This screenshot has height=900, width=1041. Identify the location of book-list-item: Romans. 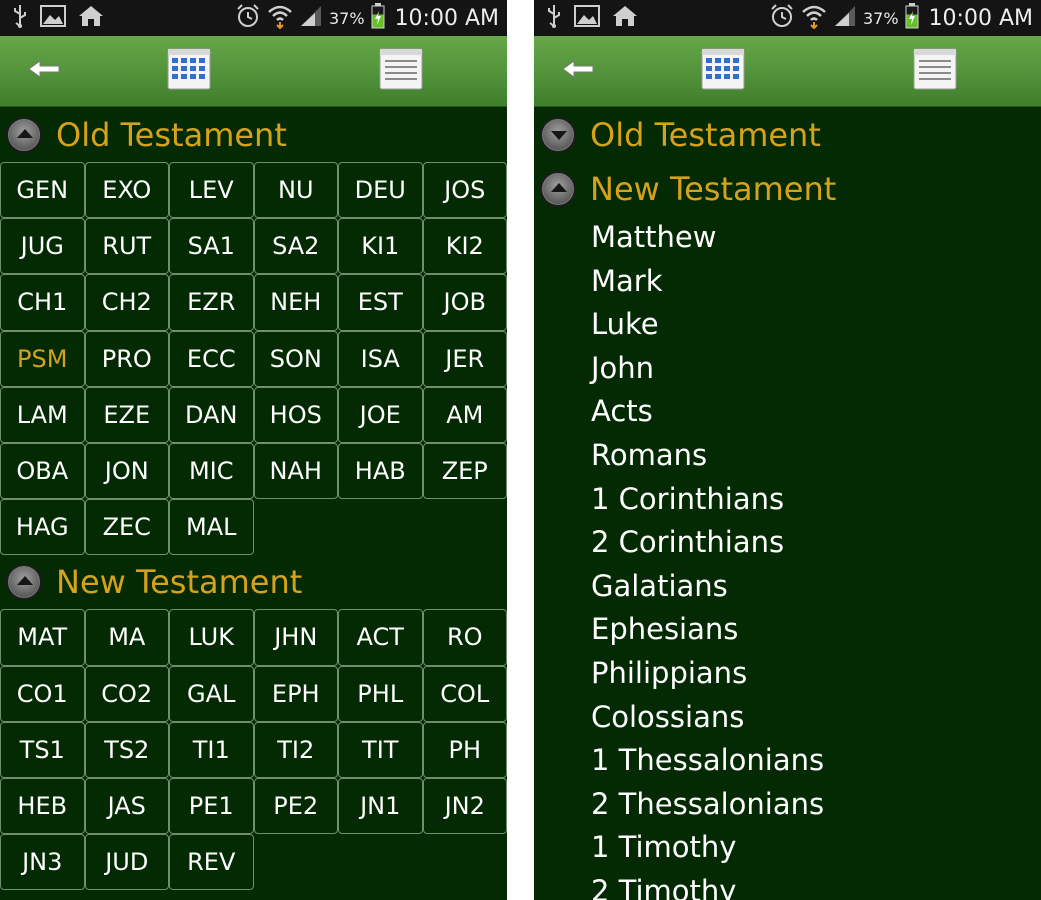
(816, 456).